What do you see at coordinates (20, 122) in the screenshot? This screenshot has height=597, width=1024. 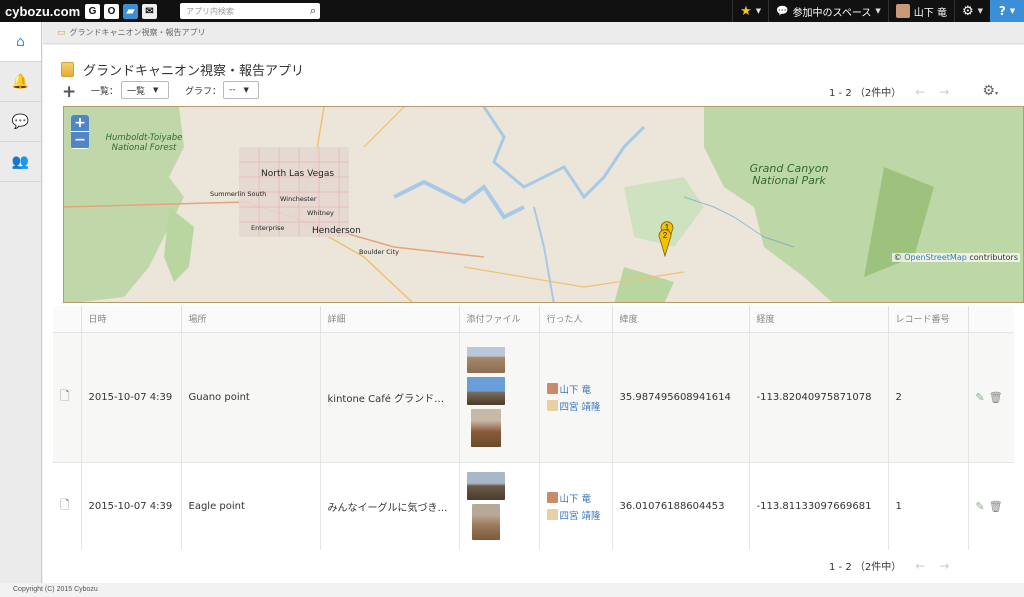 I see `message-icon: 💬` at bounding box center [20, 122].